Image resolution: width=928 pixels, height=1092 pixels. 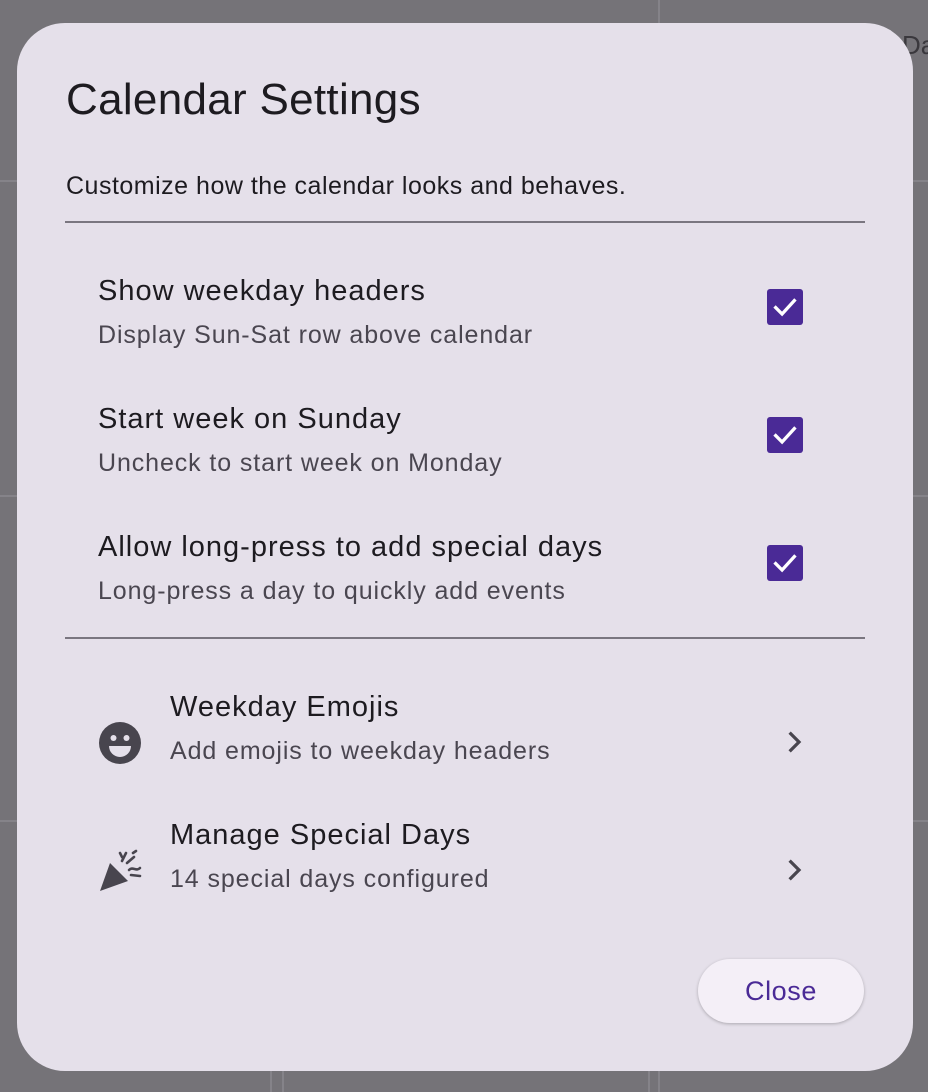 I want to click on toggle-title: Show weekday headers, so click(x=262, y=291).